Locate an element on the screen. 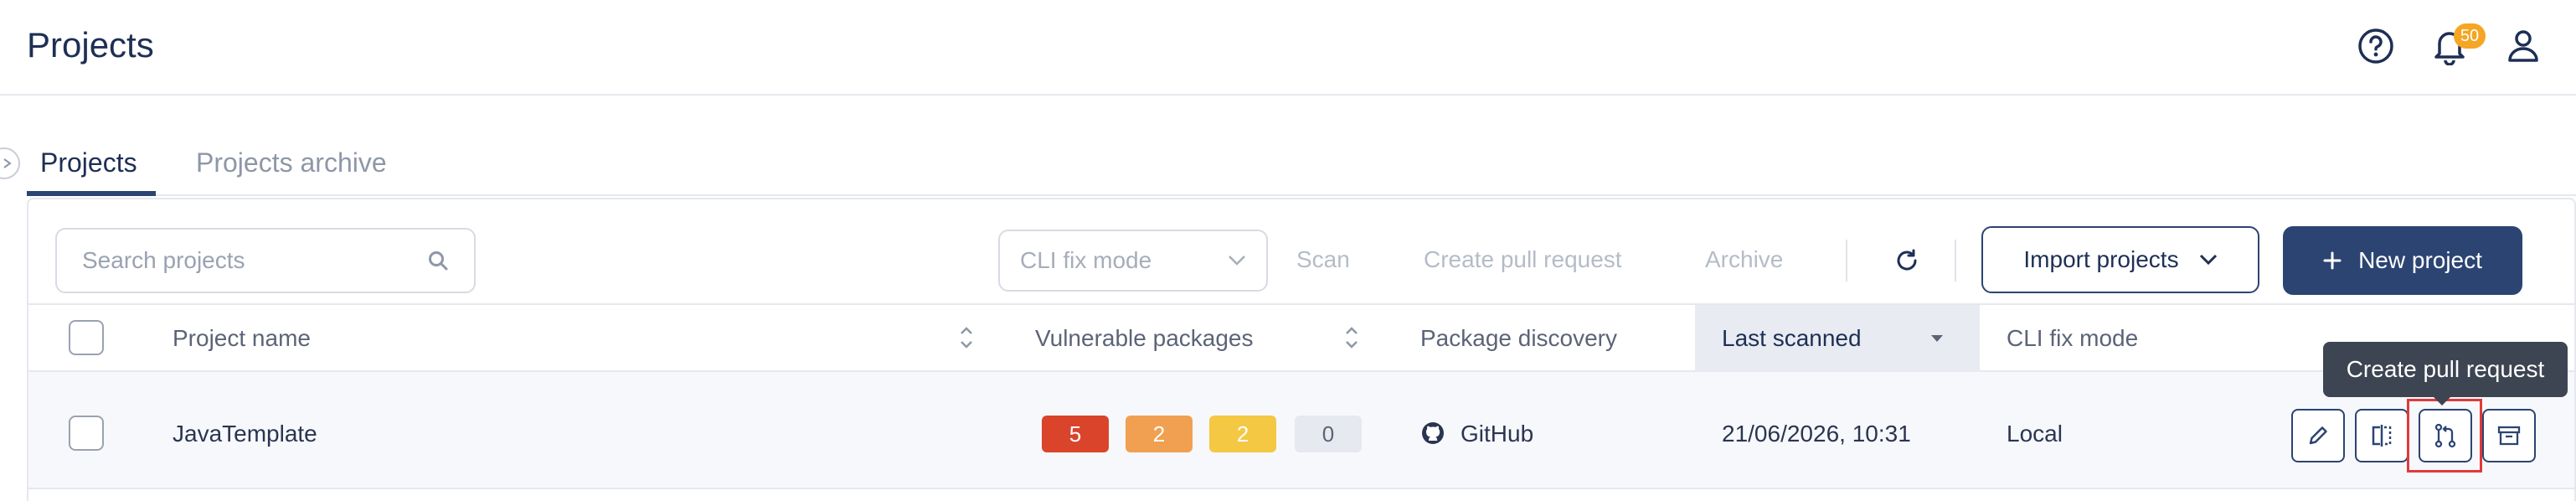 This screenshot has height=501, width=2576. new-project-label: New project is located at coordinates (2420, 260).